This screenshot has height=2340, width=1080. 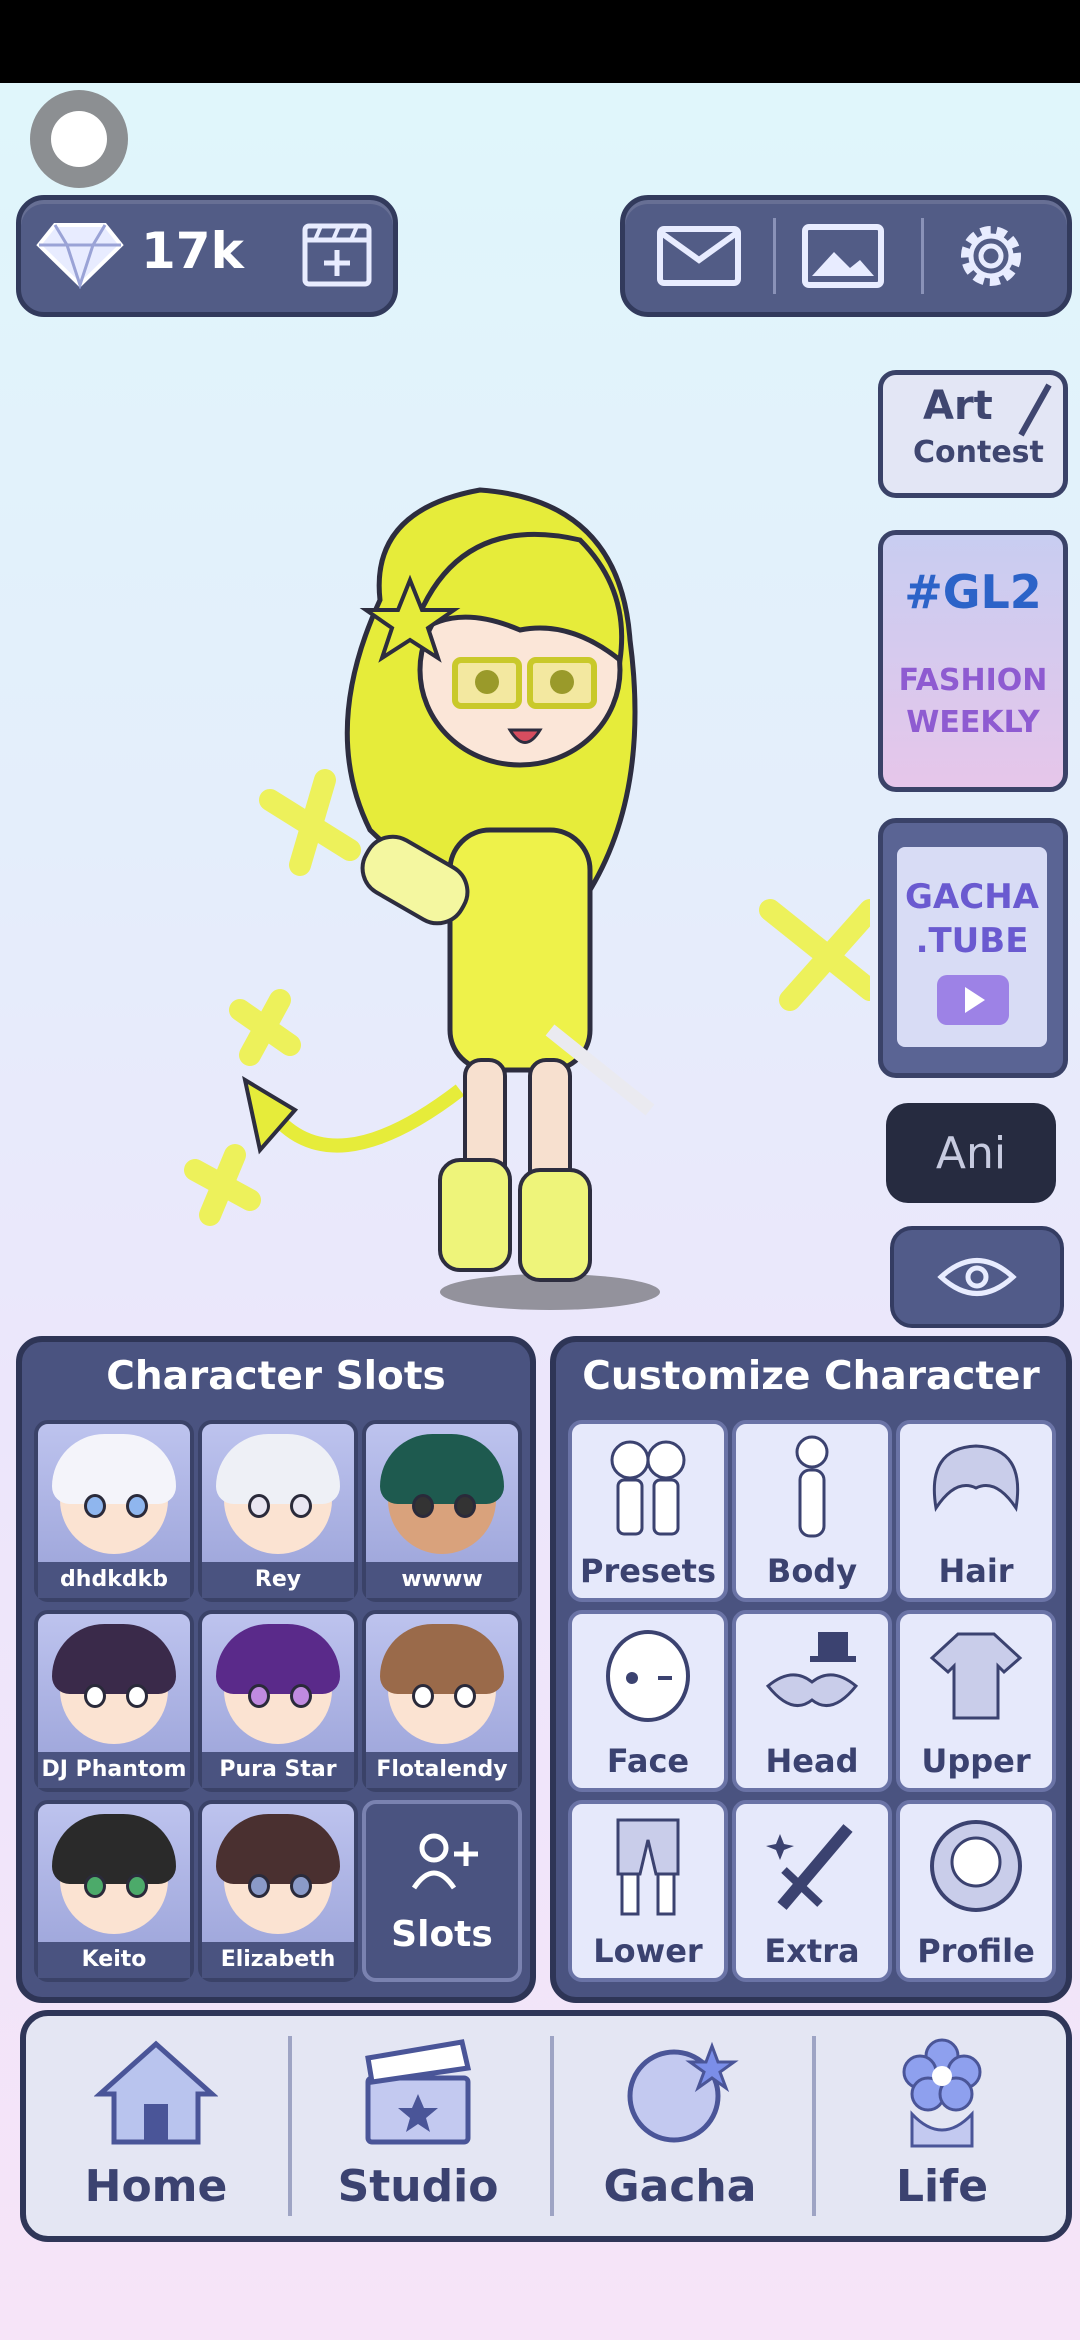 I want to click on add-slots-label: Slots, so click(x=442, y=1934).